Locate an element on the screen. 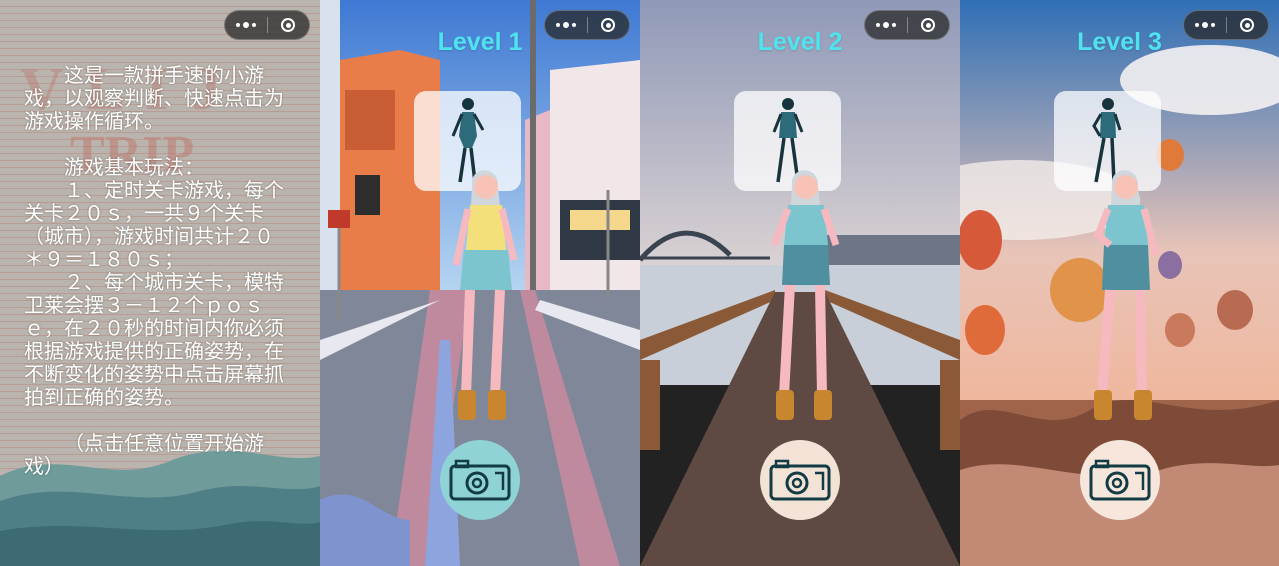 The image size is (1279, 566). start-hint: （点击任意位置开始游戏） is located at coordinates (157, 455).